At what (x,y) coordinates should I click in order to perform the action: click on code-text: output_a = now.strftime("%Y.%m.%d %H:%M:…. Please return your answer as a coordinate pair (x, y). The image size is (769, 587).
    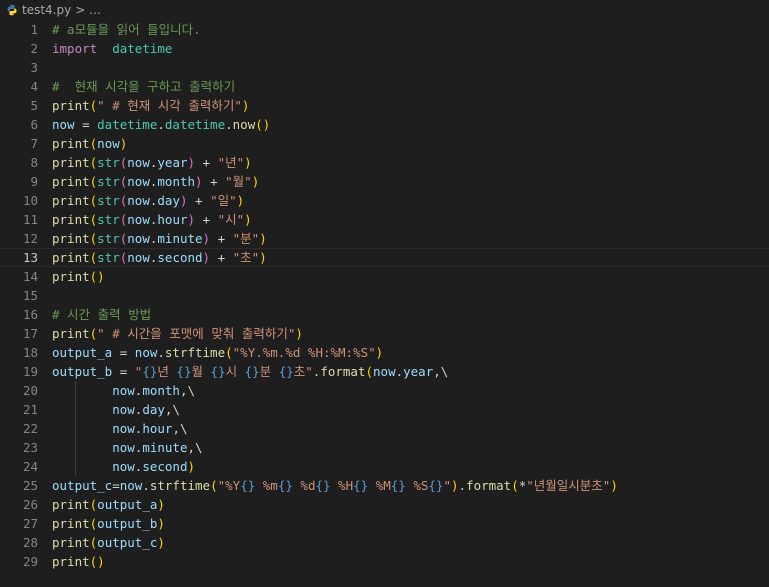
    Looking at the image, I should click on (210, 352).